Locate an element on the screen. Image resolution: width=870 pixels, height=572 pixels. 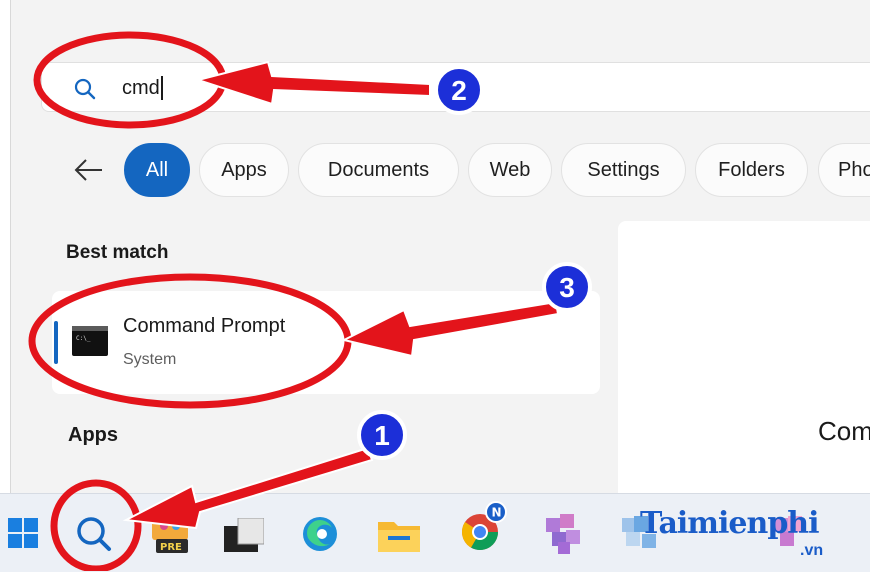
chrome-icon: N is located at coordinates (484, 527).